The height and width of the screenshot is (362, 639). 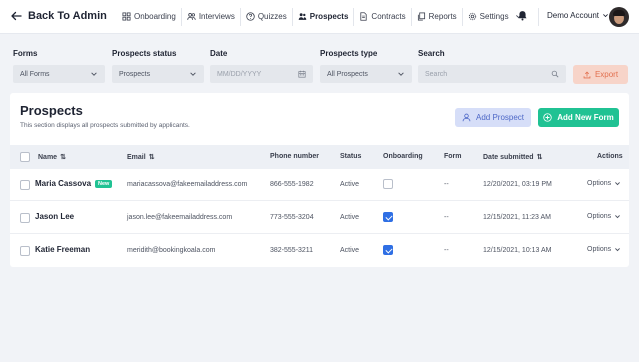 I want to click on add-new-form-button: Add New Form, so click(x=578, y=117).